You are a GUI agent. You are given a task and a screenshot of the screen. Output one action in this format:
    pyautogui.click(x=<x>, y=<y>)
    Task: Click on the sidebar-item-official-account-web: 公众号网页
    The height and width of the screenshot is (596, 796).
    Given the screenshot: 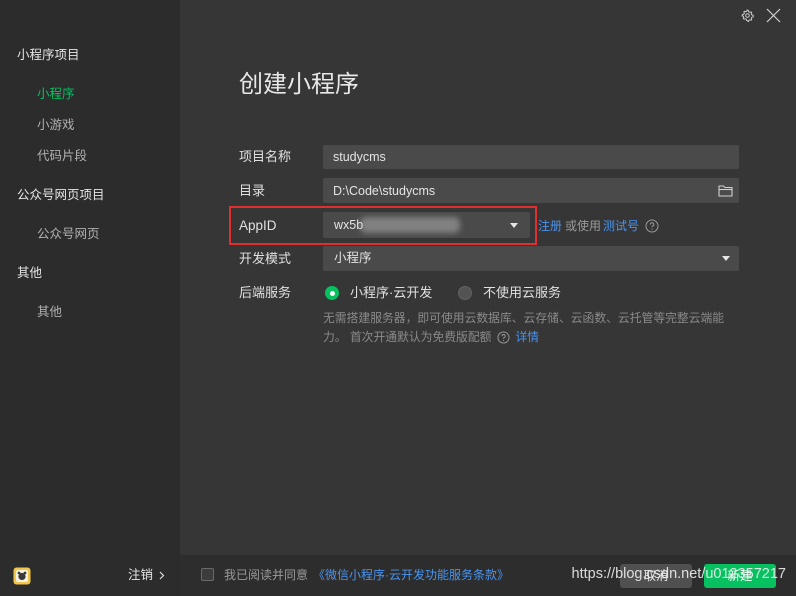 What is the action you would take?
    pyautogui.click(x=68, y=234)
    